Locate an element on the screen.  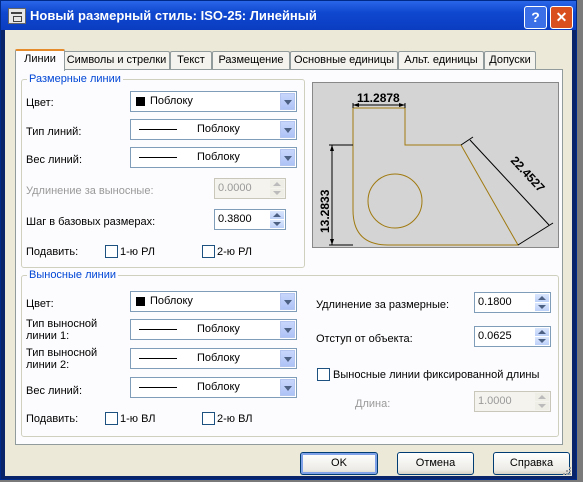
ext-lt1-value: Поблоку is located at coordinates (218, 329).